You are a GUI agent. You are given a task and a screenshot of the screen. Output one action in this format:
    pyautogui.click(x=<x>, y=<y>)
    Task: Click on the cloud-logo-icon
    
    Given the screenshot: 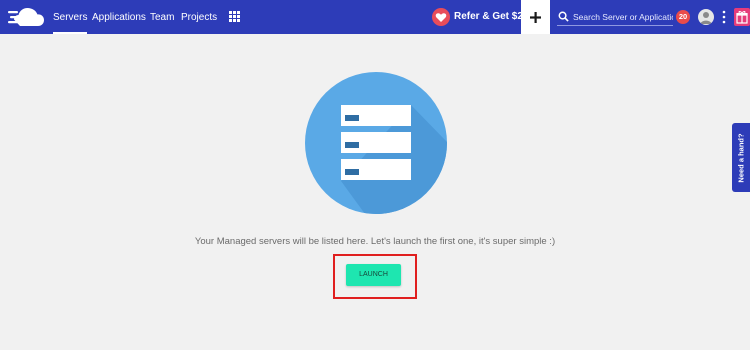 What is the action you would take?
    pyautogui.click(x=26, y=17)
    